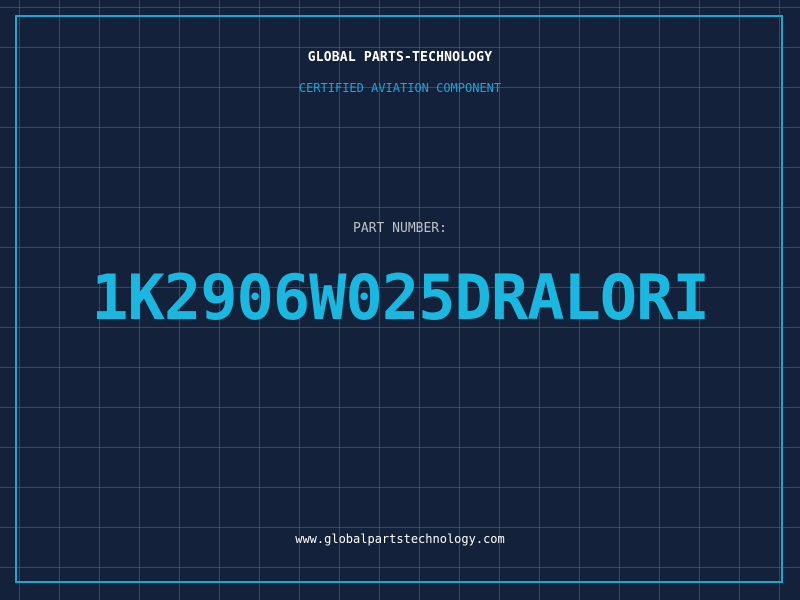  I want to click on website-url: www.globalpartstechnology.com, so click(400, 539).